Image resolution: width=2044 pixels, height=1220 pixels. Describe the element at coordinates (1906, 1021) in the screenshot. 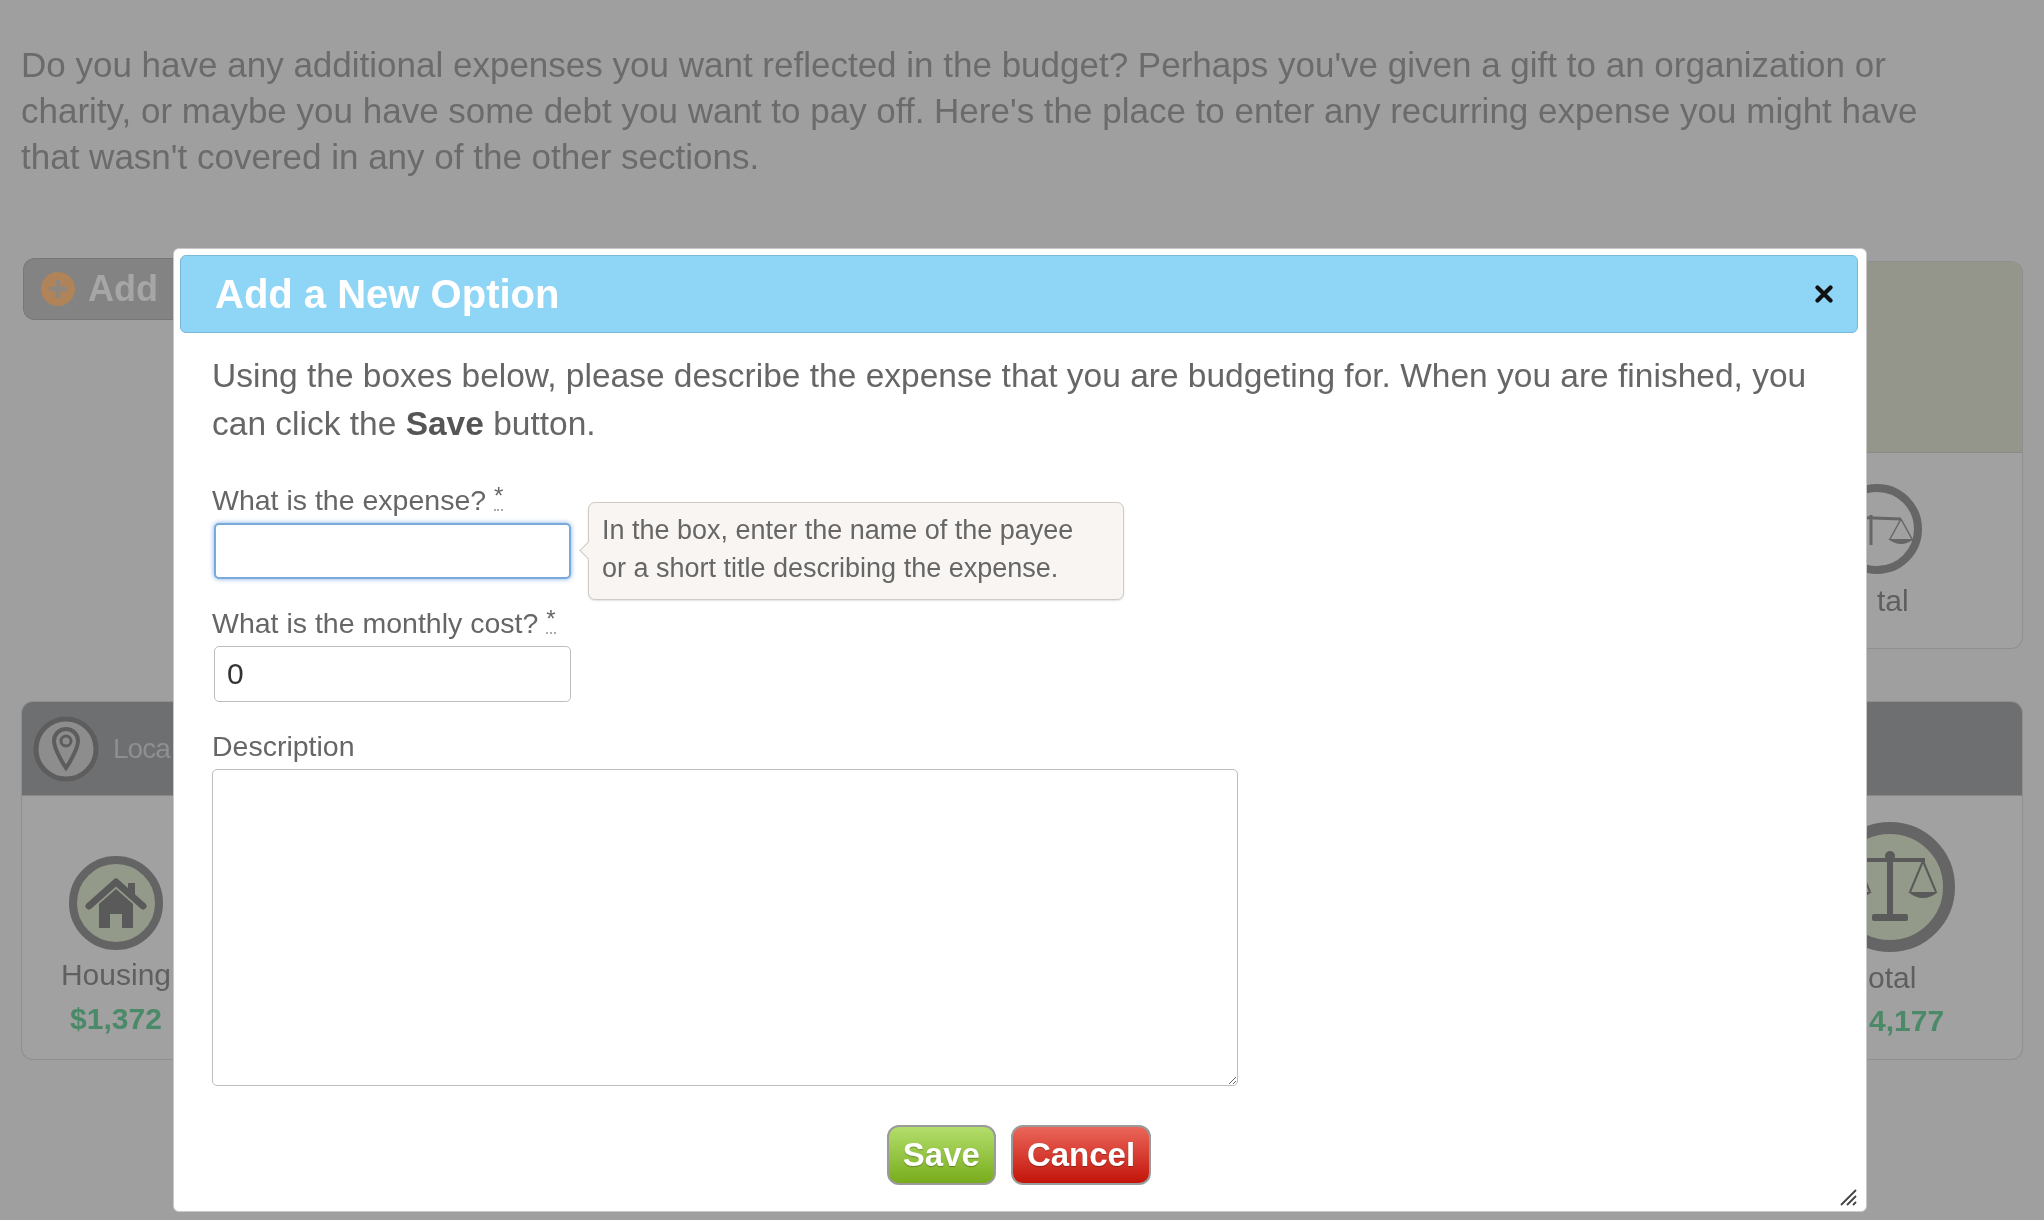

I see `category-amount: 4,177` at that location.